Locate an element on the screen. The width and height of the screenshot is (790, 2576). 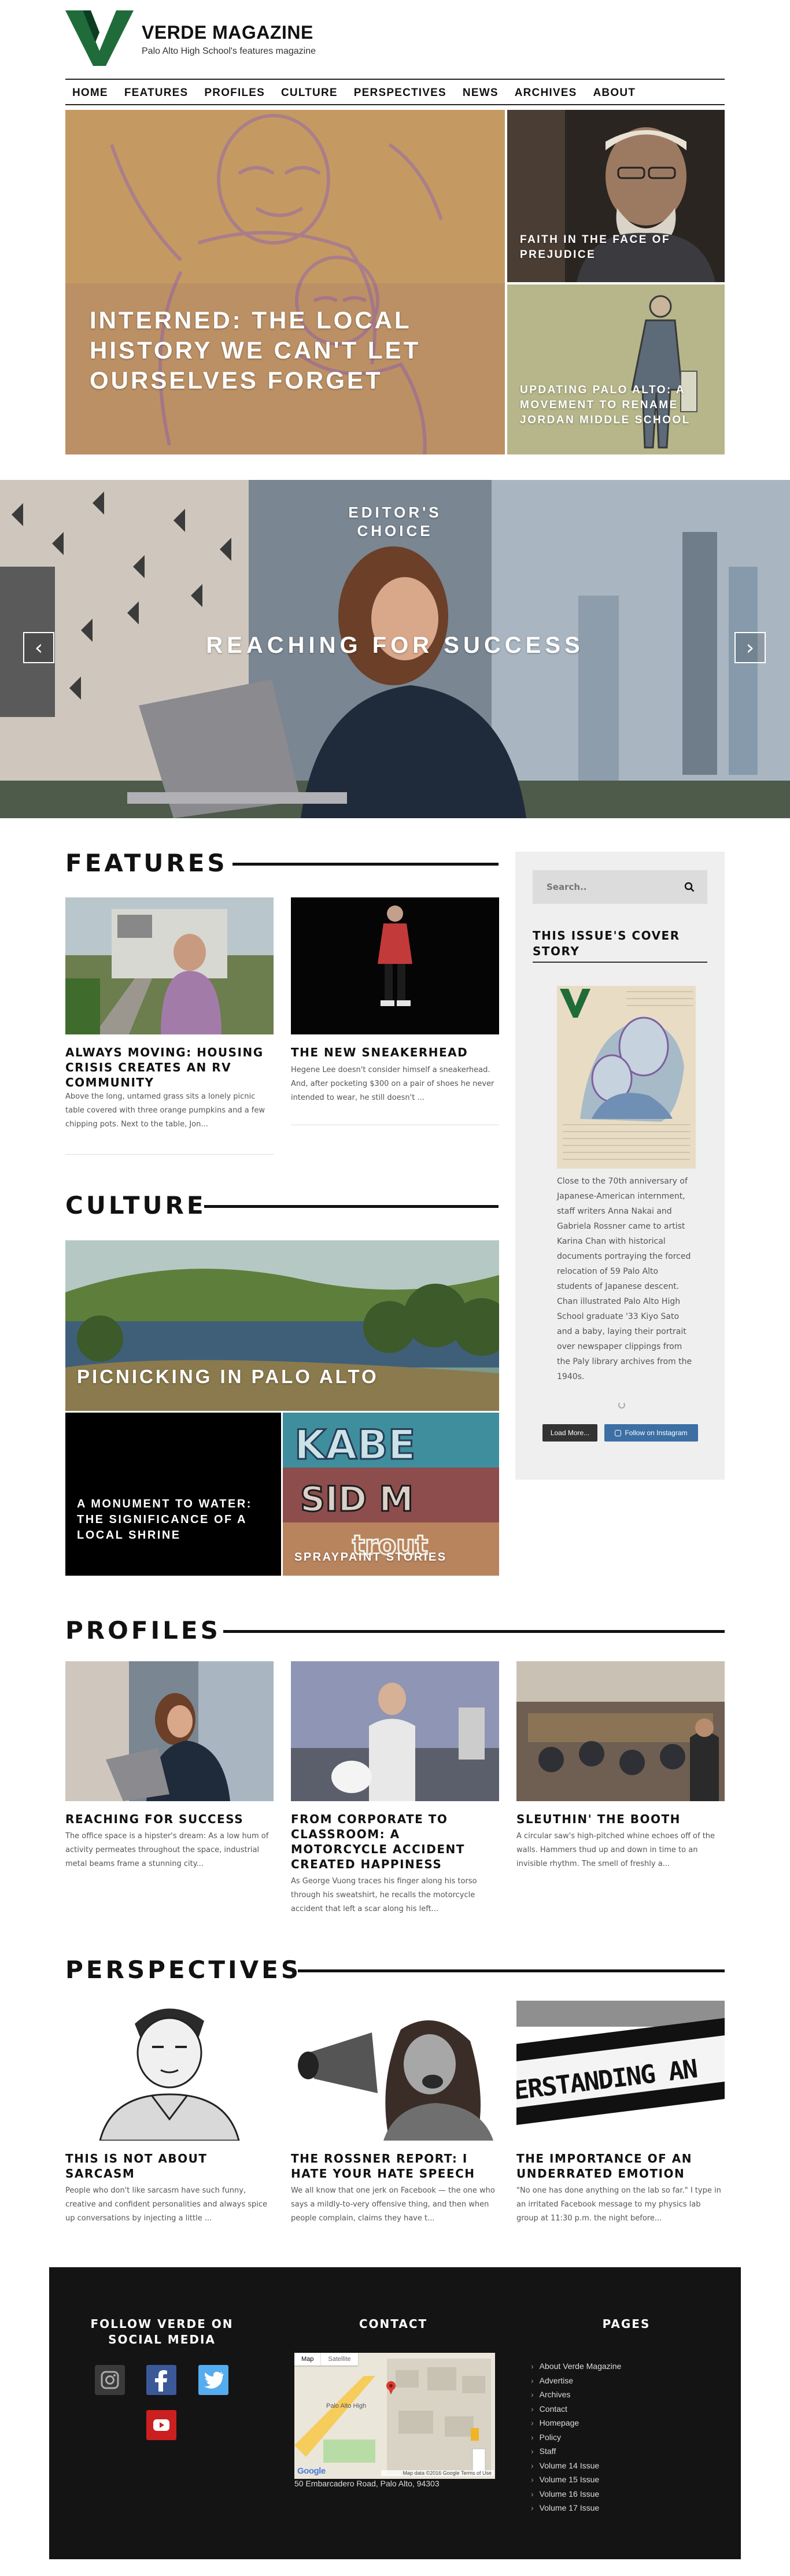
instagram-icon is located at coordinates (110, 2380).